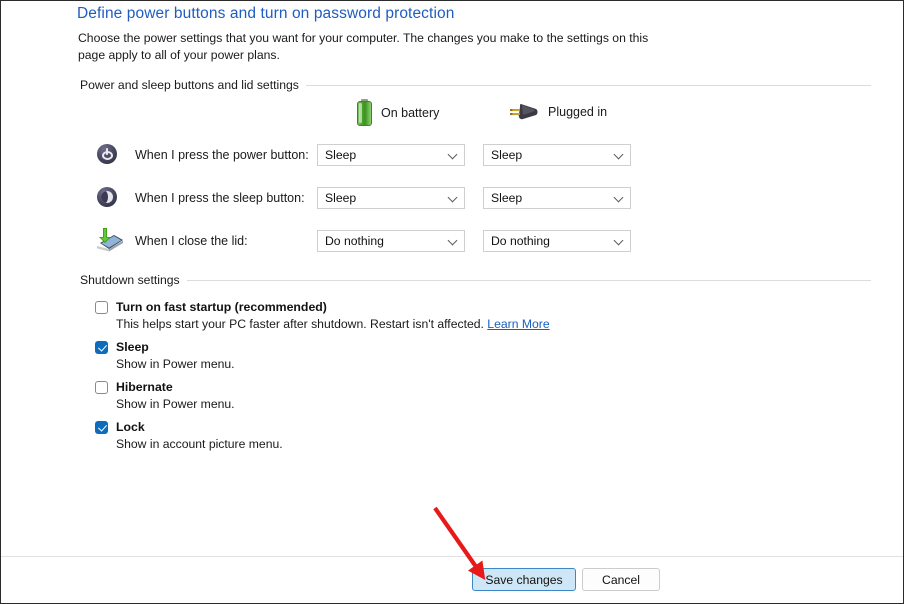 The width and height of the screenshot is (904, 604). What do you see at coordinates (557, 155) in the screenshot?
I see `dropdown-power-button-plugged-in: Sleep` at bounding box center [557, 155].